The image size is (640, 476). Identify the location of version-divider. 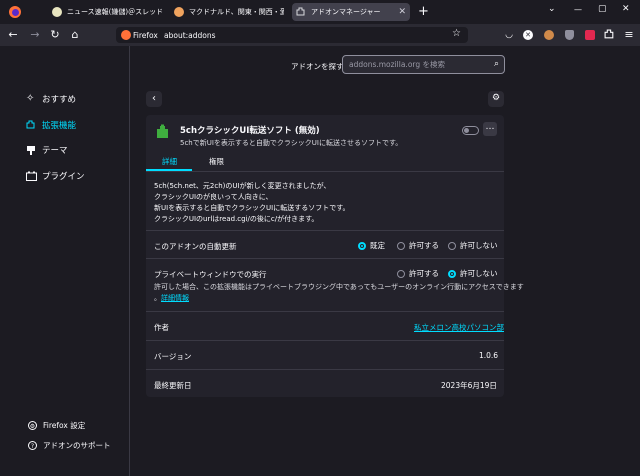
(325, 369).